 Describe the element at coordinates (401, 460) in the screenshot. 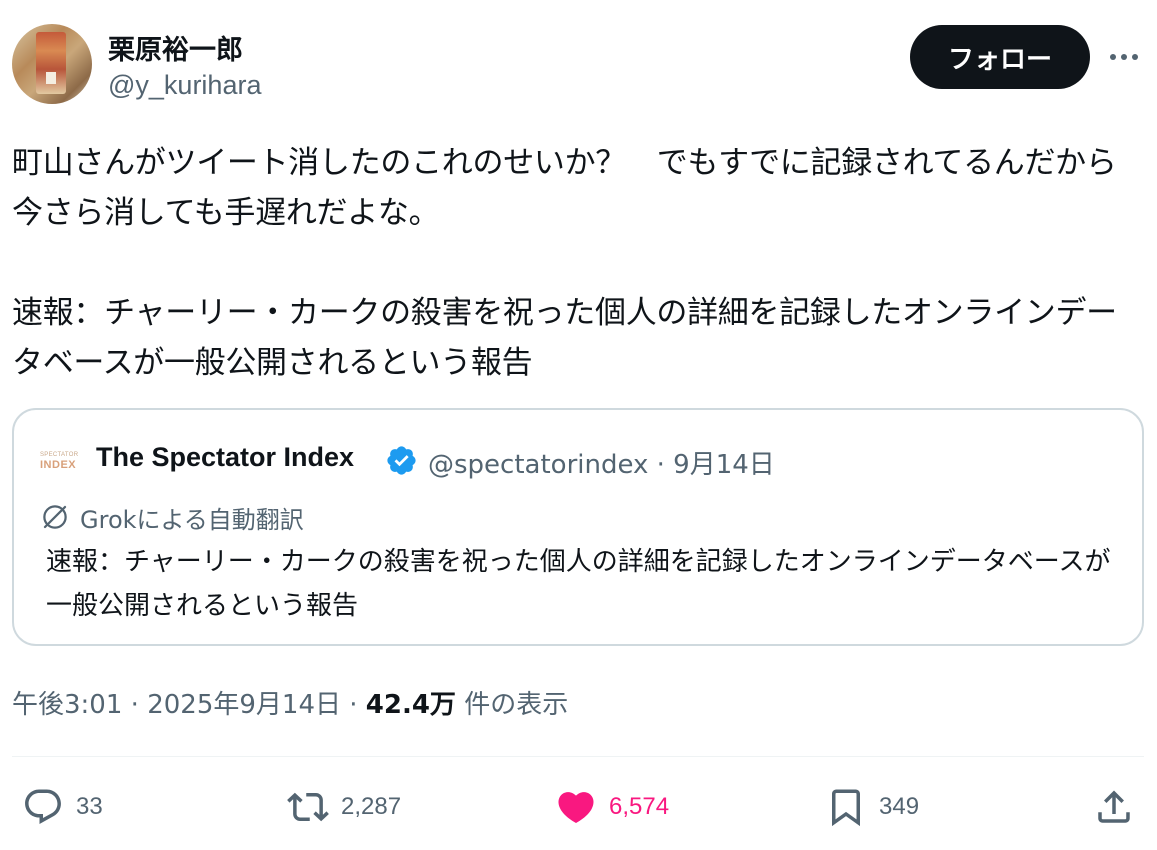

I see `verified-icon` at that location.